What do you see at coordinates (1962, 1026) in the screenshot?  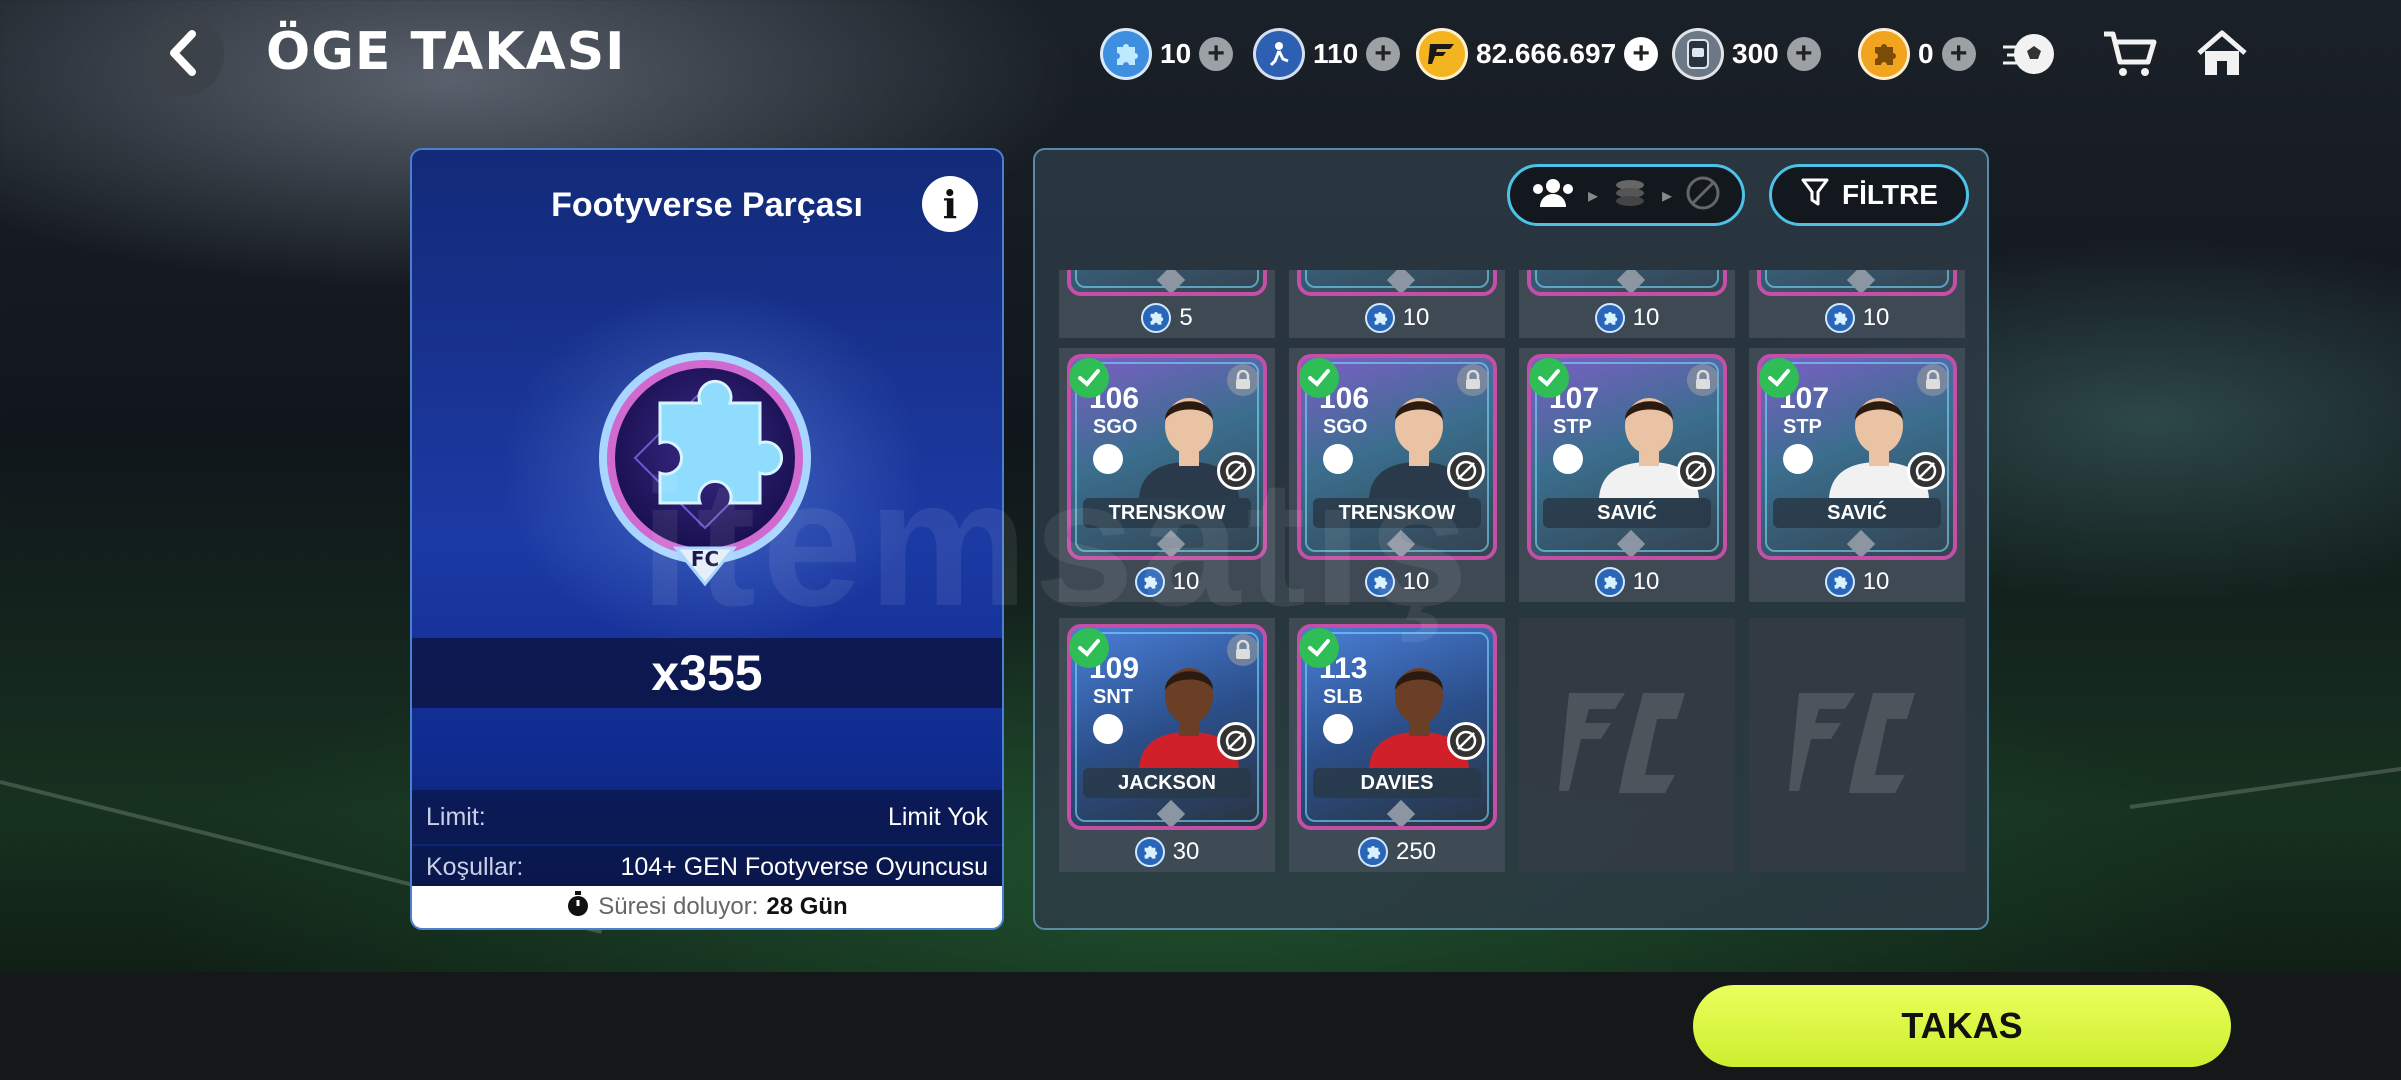 I see `trade-button: TAKAS` at bounding box center [1962, 1026].